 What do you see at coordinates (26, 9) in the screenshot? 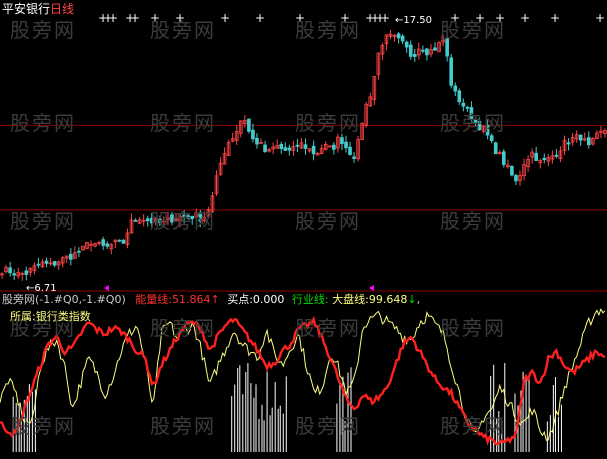
I see `stock-name: 平安银行` at bounding box center [26, 9].